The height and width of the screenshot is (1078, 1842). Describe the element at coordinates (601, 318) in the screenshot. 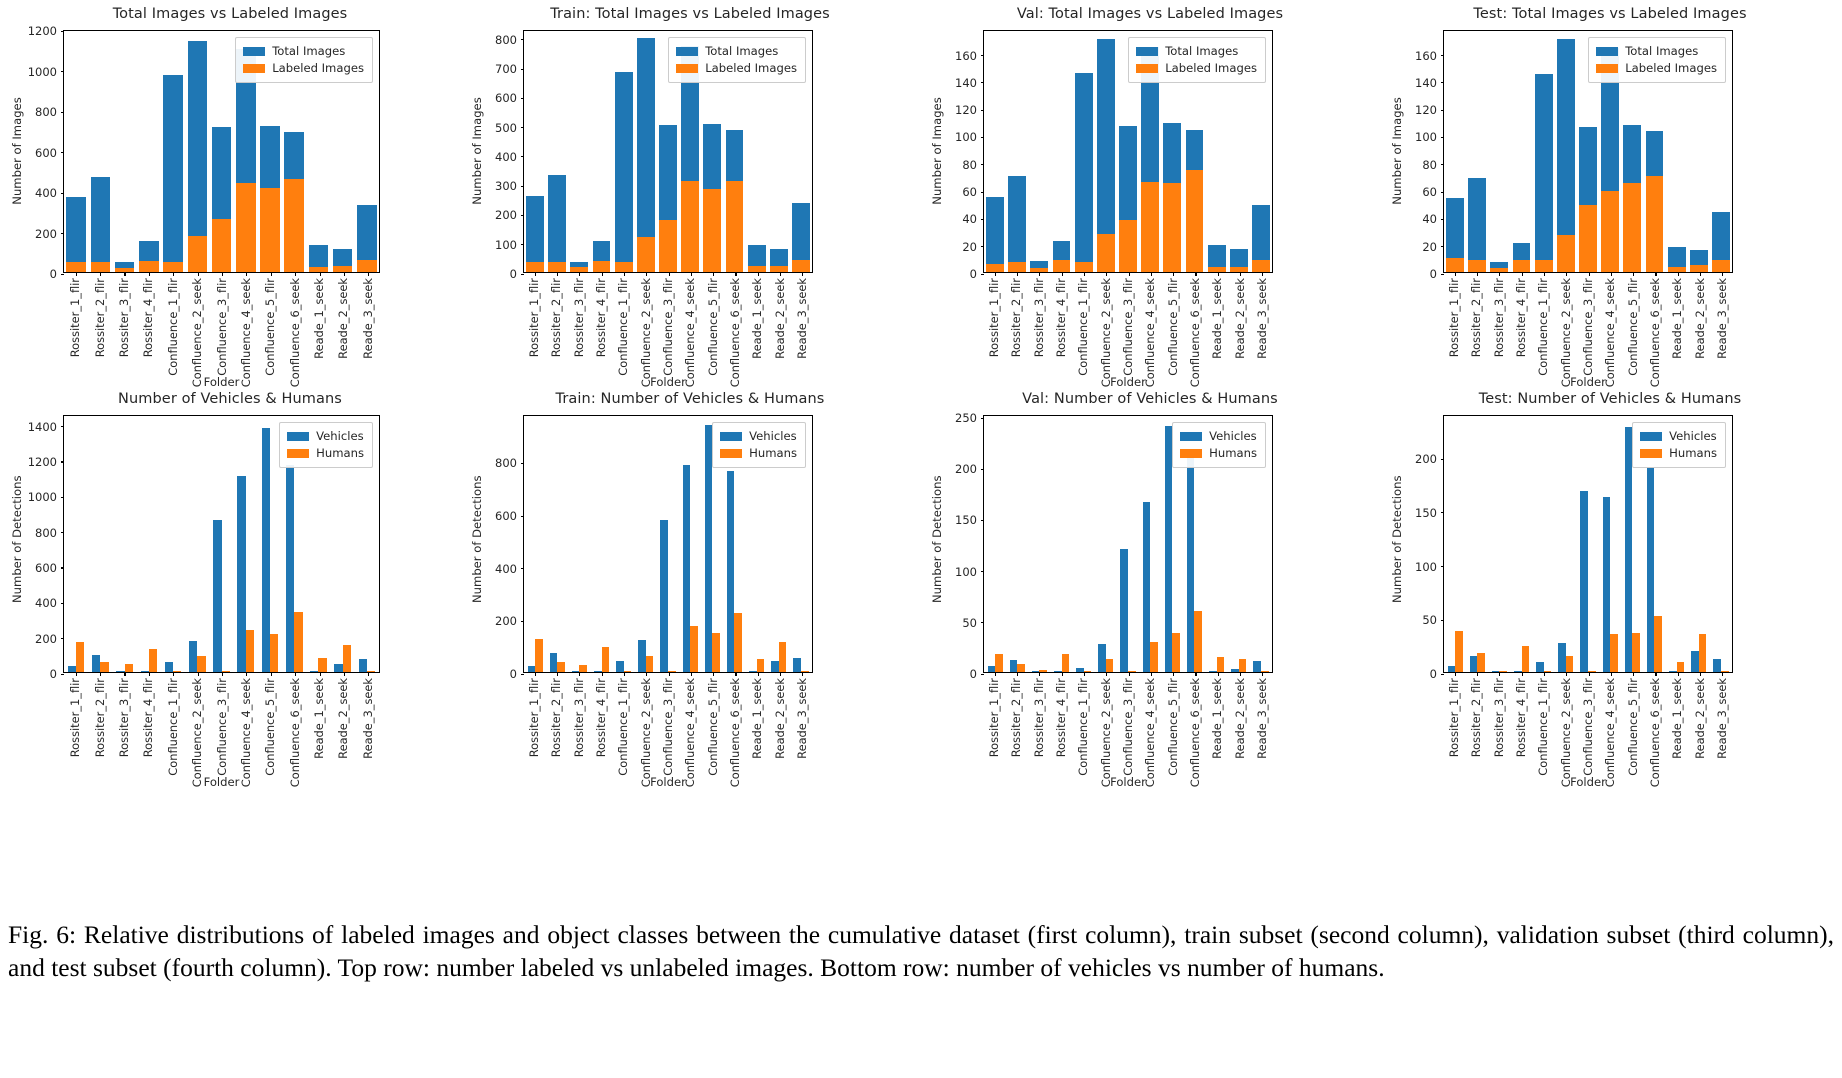

I see `x-axis-tick-label: Rossiter_4_flir` at that location.